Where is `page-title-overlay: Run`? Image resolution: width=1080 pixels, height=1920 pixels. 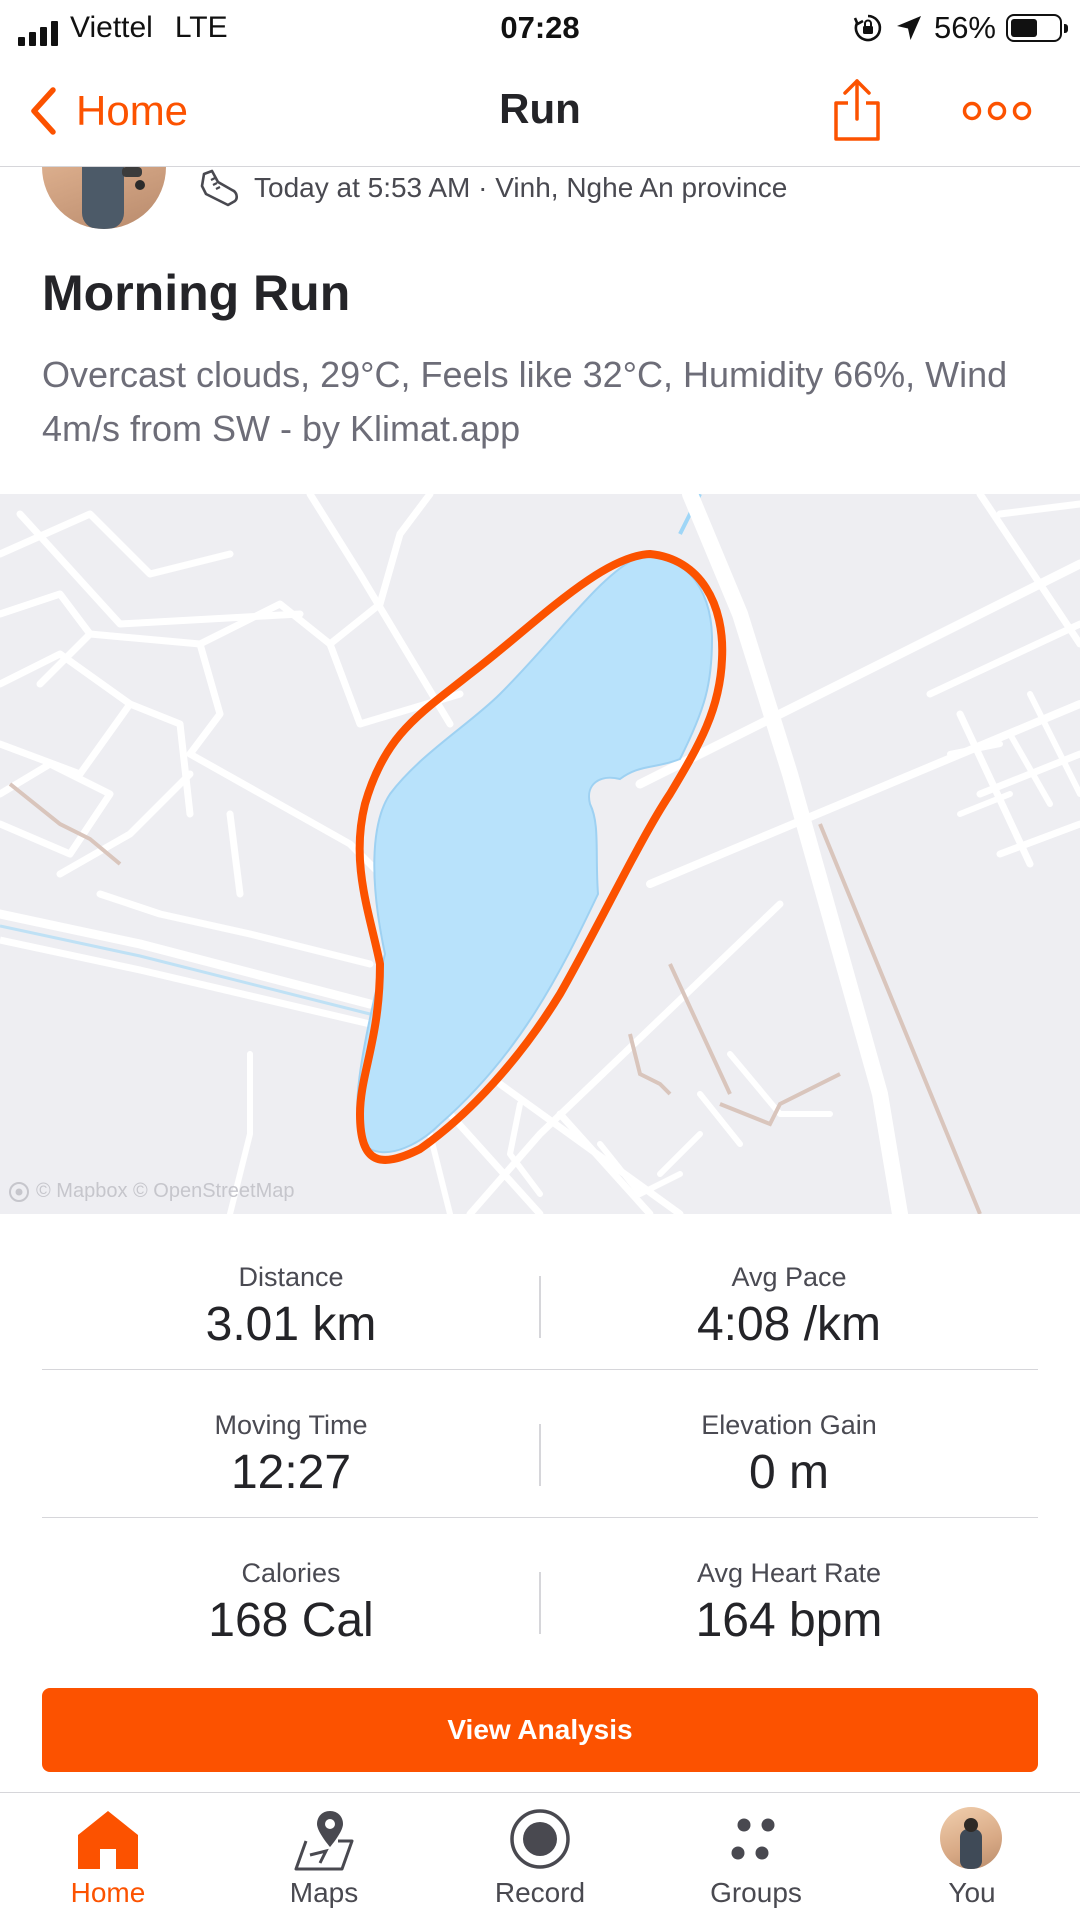
page-title-overlay: Run is located at coordinates (540, 108).